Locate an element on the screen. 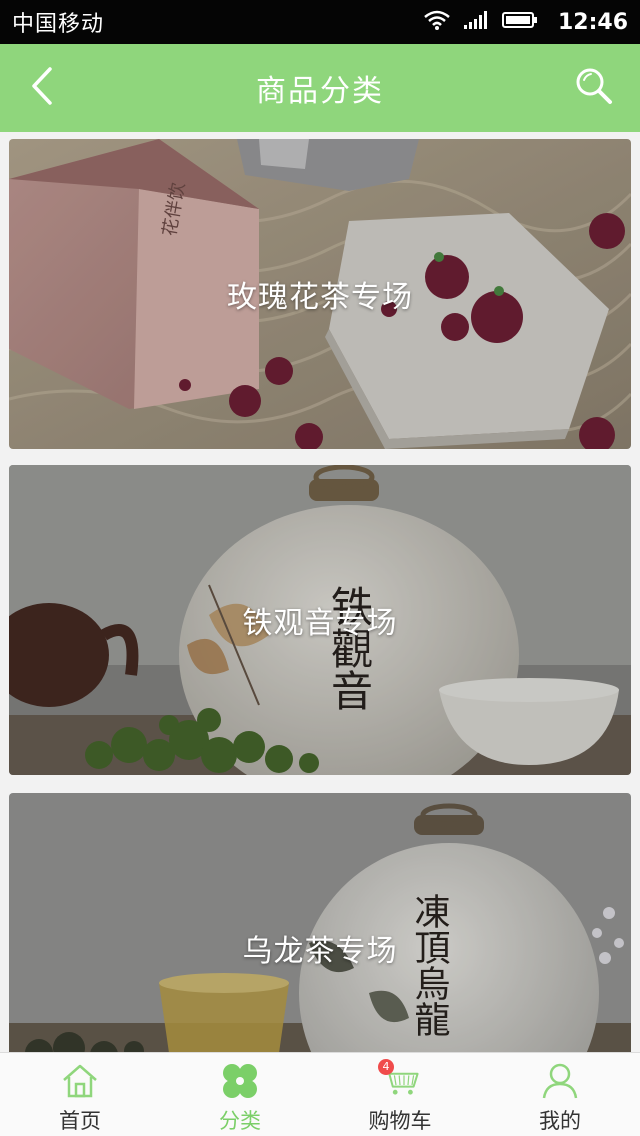  search-button is located at coordinates (594, 88).